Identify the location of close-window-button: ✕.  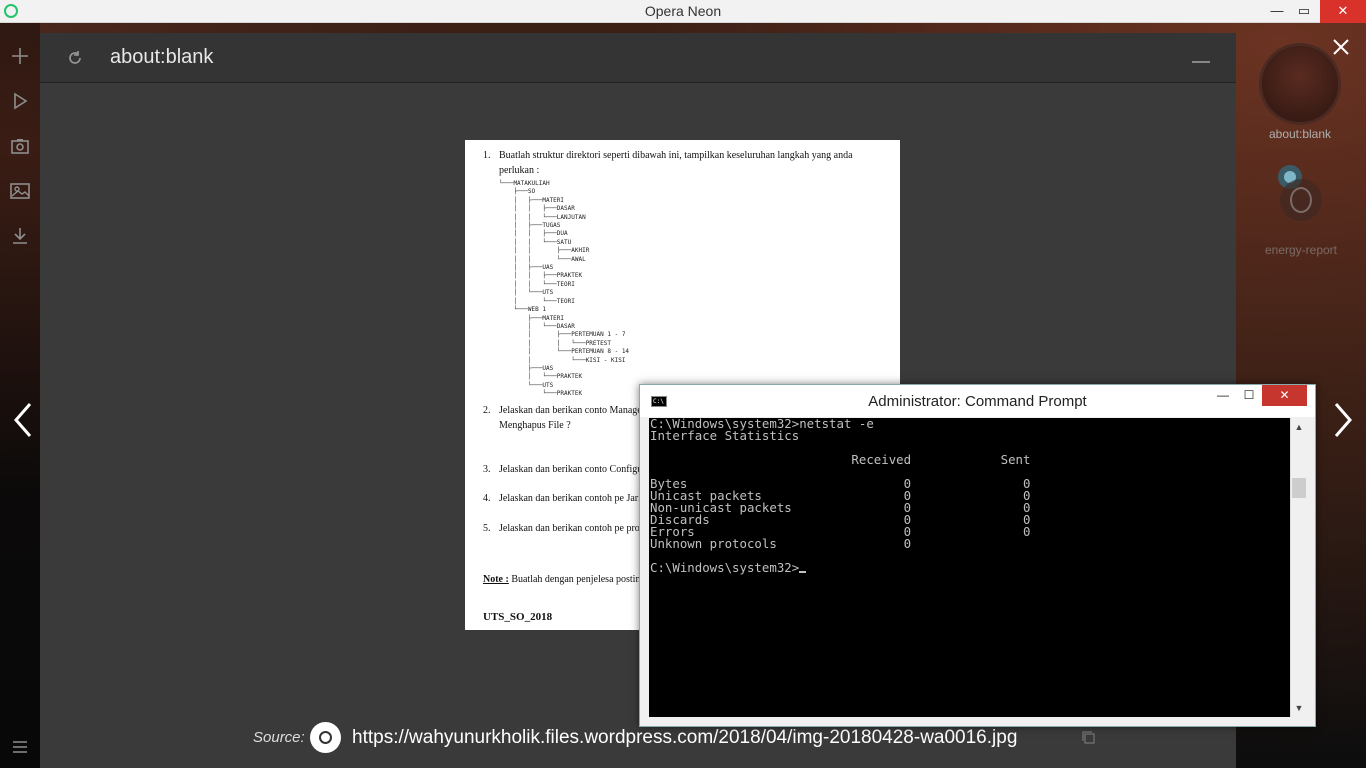
(1343, 11).